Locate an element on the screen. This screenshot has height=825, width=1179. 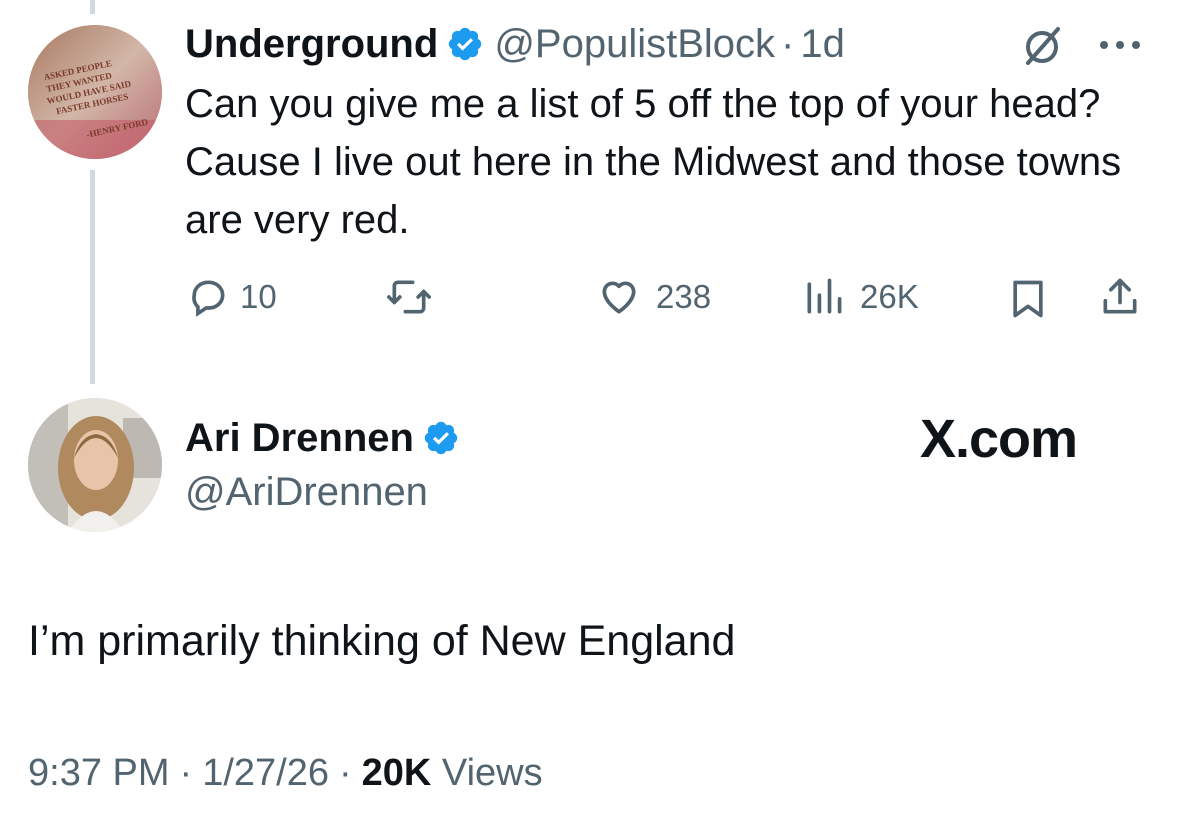
views-count: 20K is located at coordinates (396, 773).